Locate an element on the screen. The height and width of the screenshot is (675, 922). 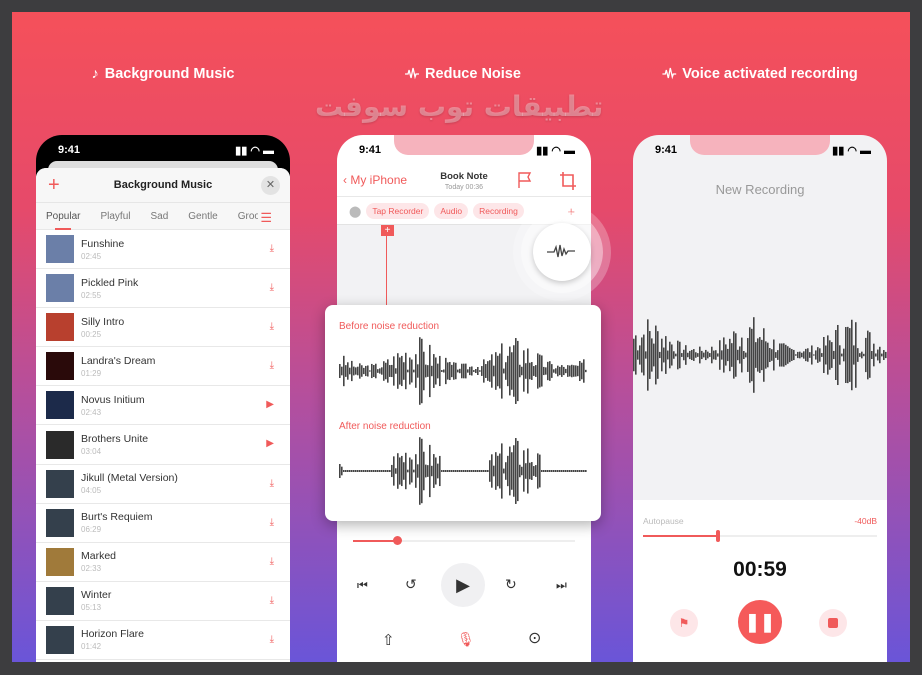
flag-button: ⚑ is located at coordinates (684, 623).